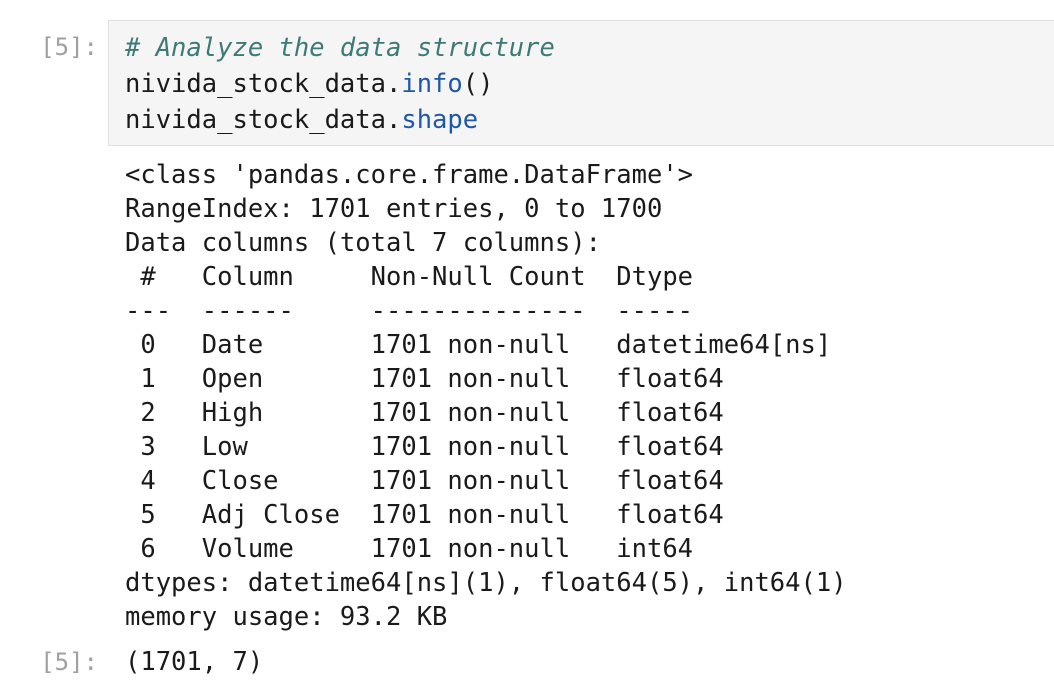 Image resolution: width=1054 pixels, height=696 pixels. What do you see at coordinates (478, 379) in the screenshot?
I see `stdout-line: 1 Open 1701 non-null float64` at bounding box center [478, 379].